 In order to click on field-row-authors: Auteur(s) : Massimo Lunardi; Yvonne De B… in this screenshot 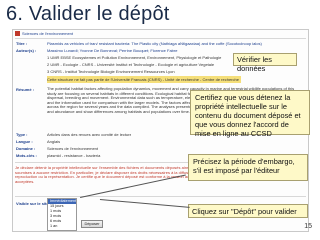, I will do `click(97, 50)`.